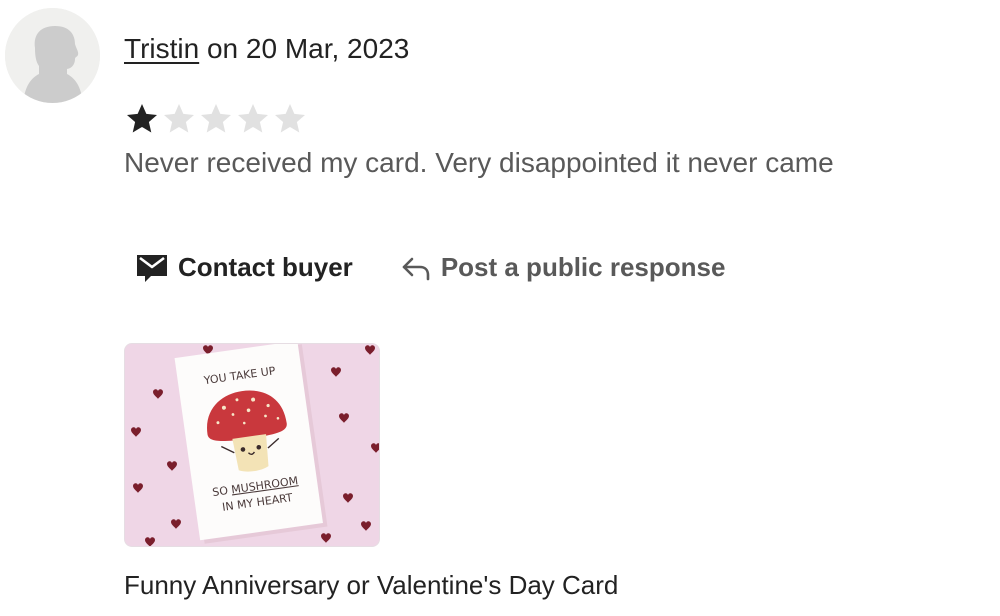  Describe the element at coordinates (142, 118) in the screenshot. I see `star-filled-icon` at that location.